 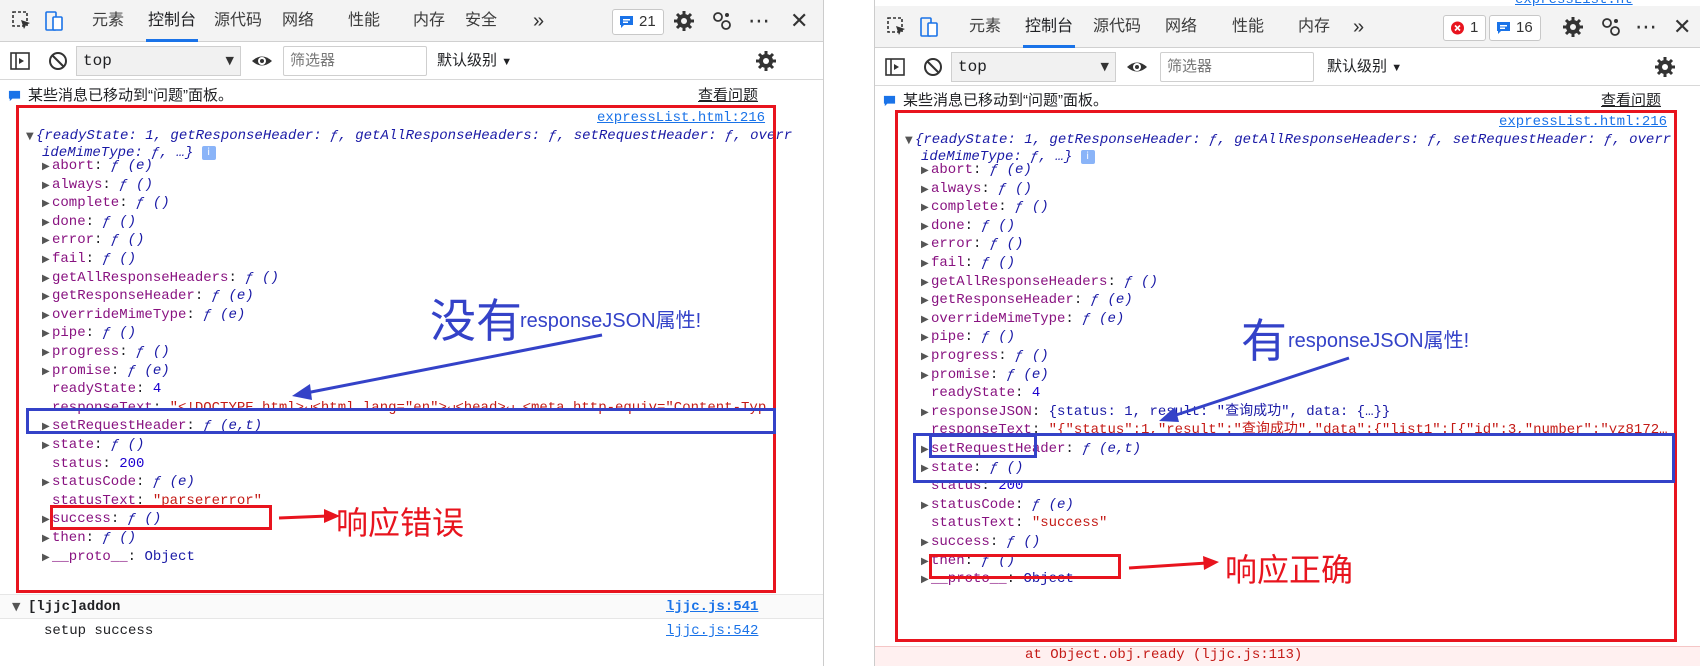 What do you see at coordinates (1465, 28) in the screenshot?
I see `error-badge: 1` at bounding box center [1465, 28].